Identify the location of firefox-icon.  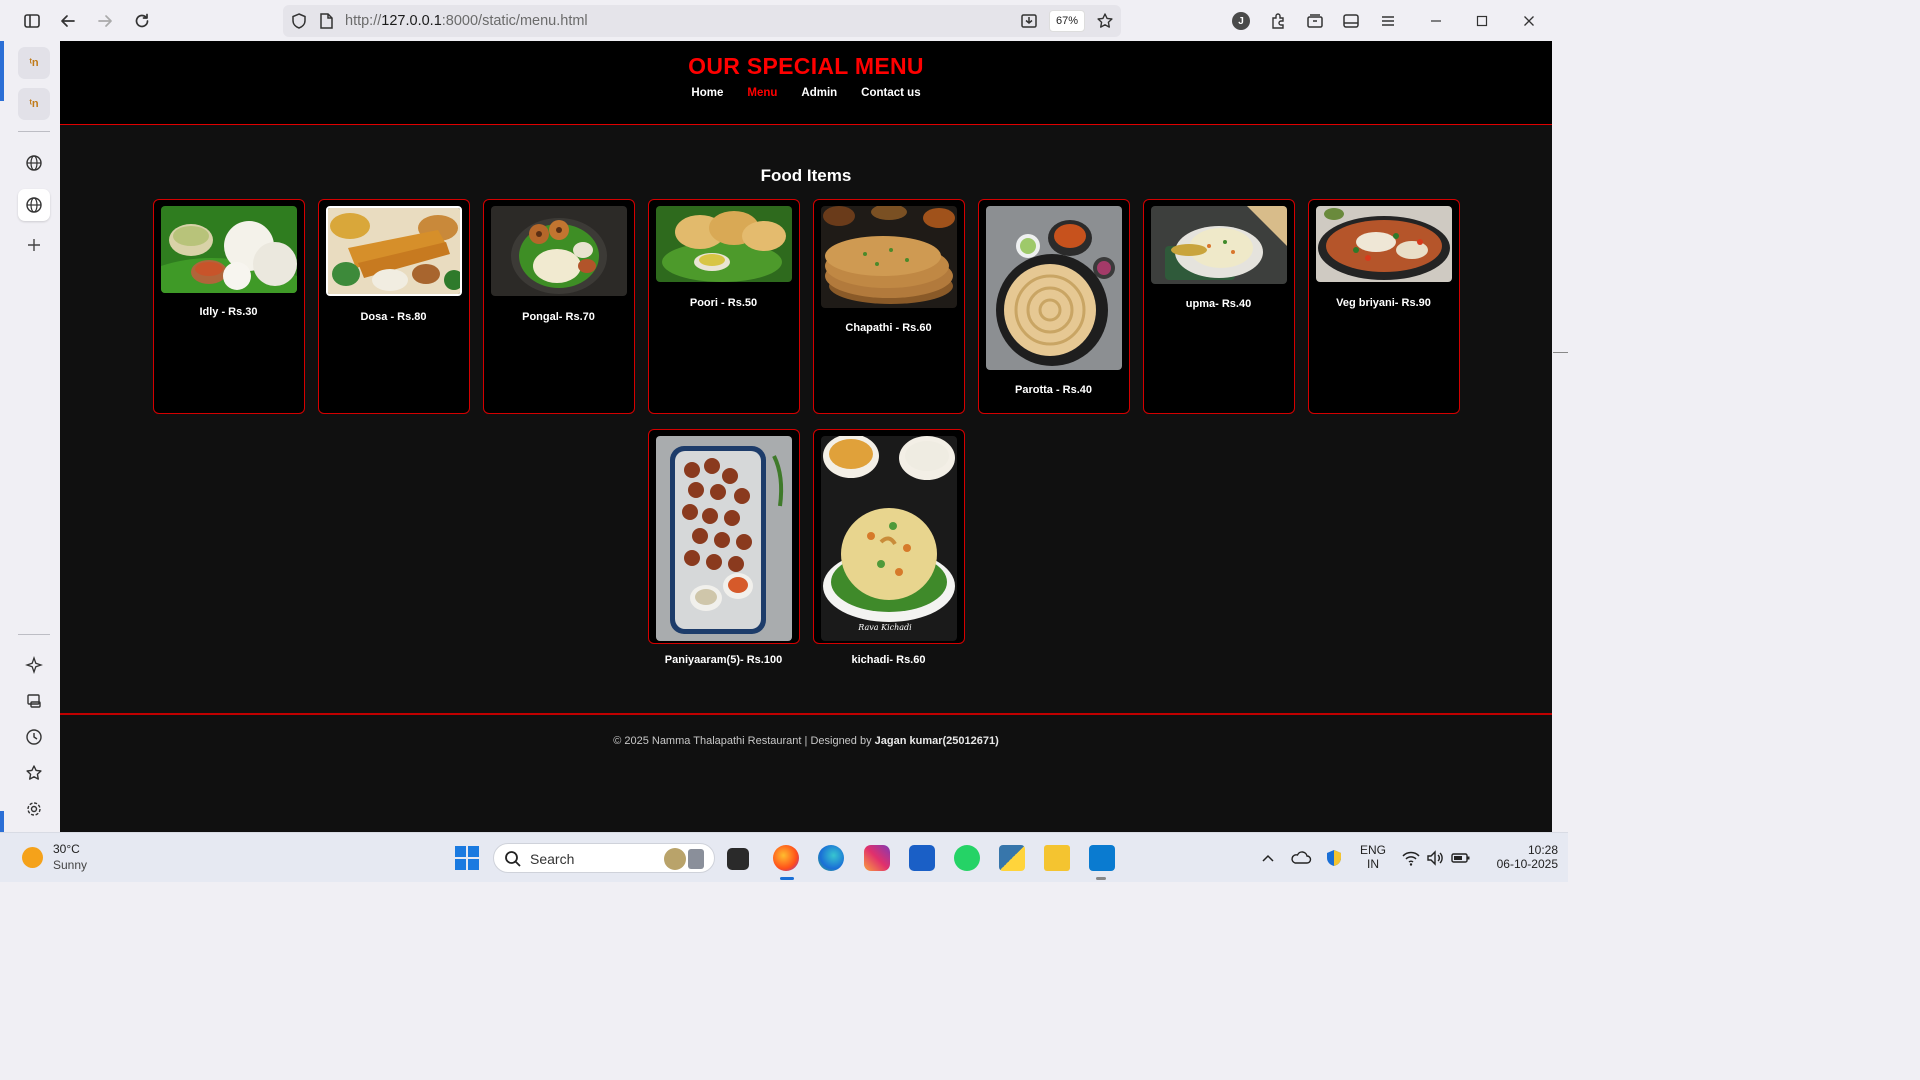
(786, 858).